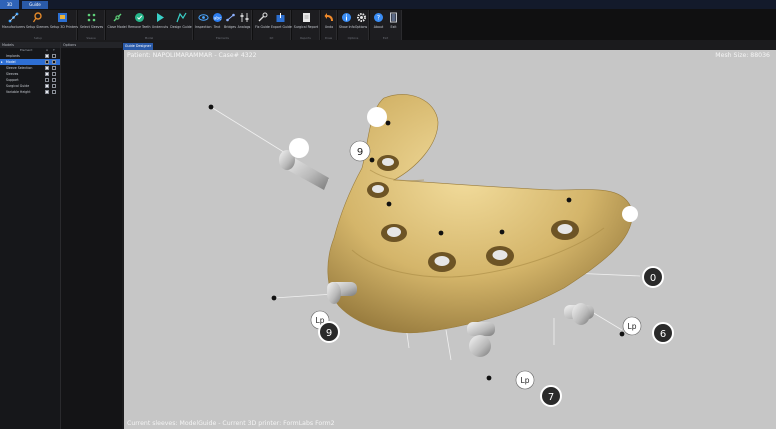 Image resolution: width=776 pixels, height=429 pixels. Describe the element at coordinates (138, 46) in the screenshot. I see `viewport-tab: Guide Designer` at that location.